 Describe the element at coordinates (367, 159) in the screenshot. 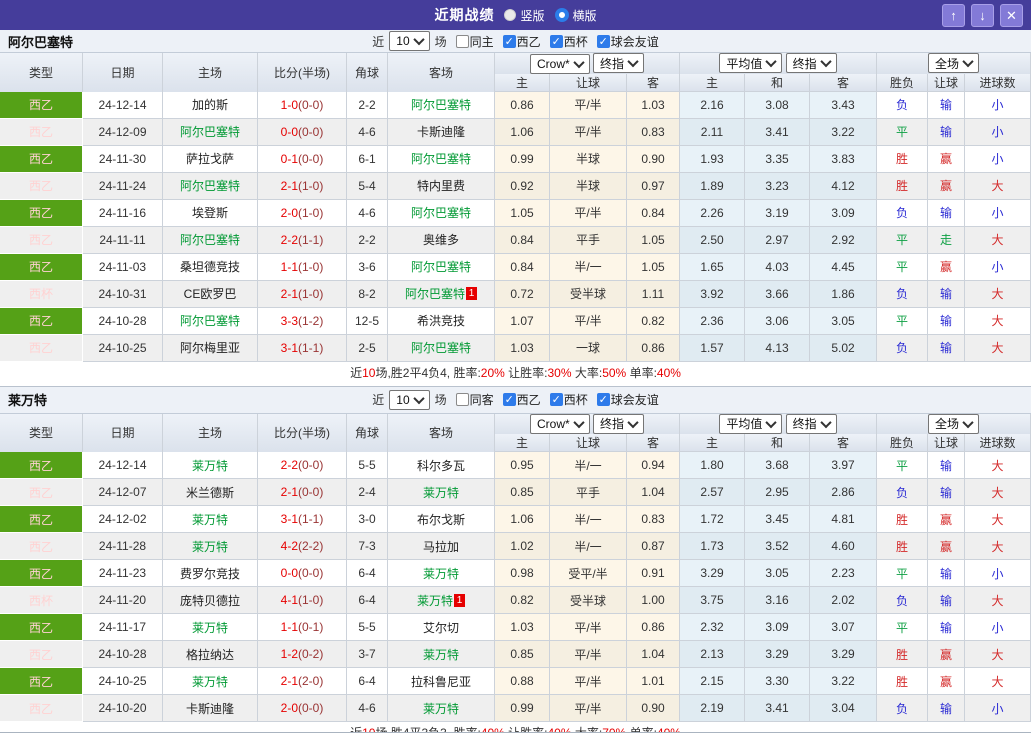

I see `corner-cell: 6-1` at that location.